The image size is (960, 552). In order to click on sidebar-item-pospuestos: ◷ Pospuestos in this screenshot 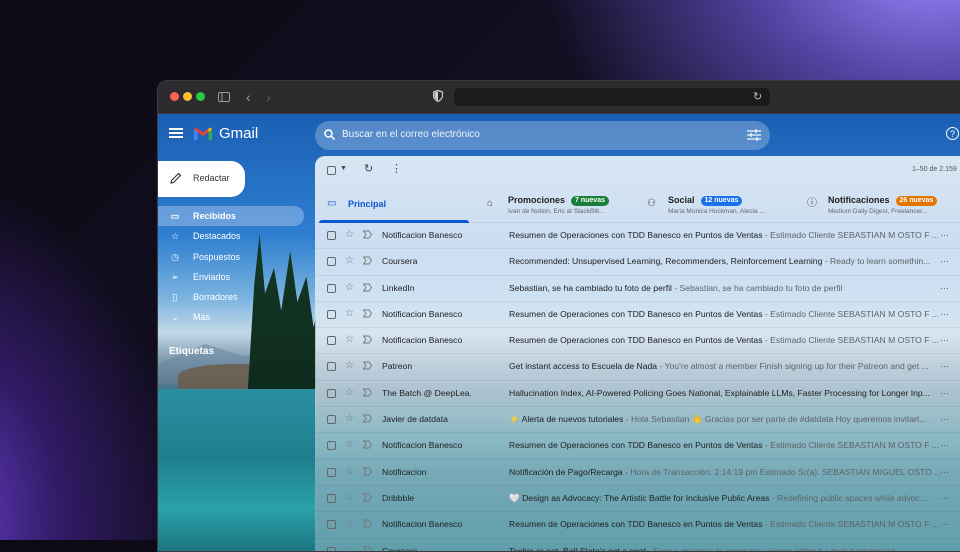, I will do `click(231, 257)`.